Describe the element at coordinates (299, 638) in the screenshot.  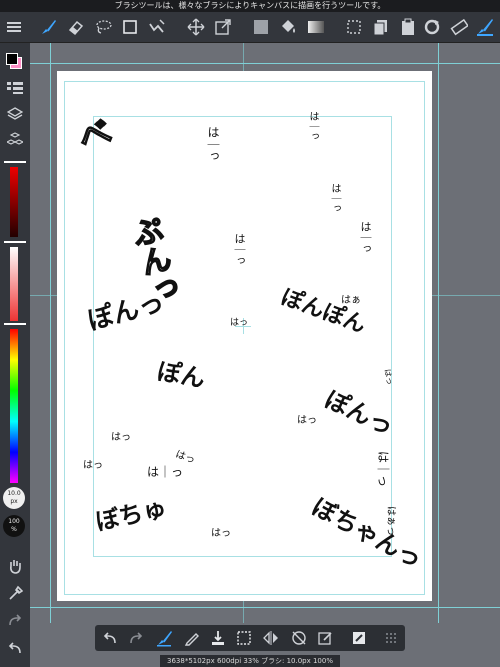
I see `no-rotate-icon` at that location.